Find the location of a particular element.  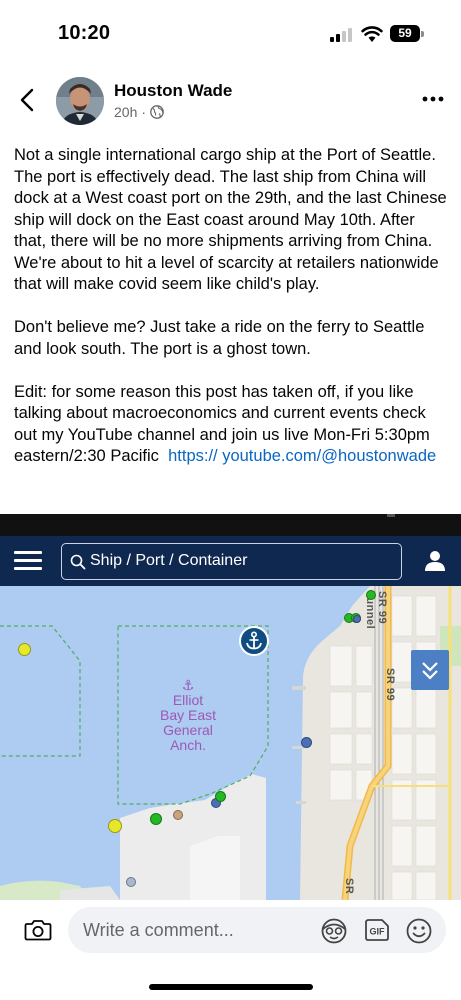

status-time: 10:20 is located at coordinates (84, 33).